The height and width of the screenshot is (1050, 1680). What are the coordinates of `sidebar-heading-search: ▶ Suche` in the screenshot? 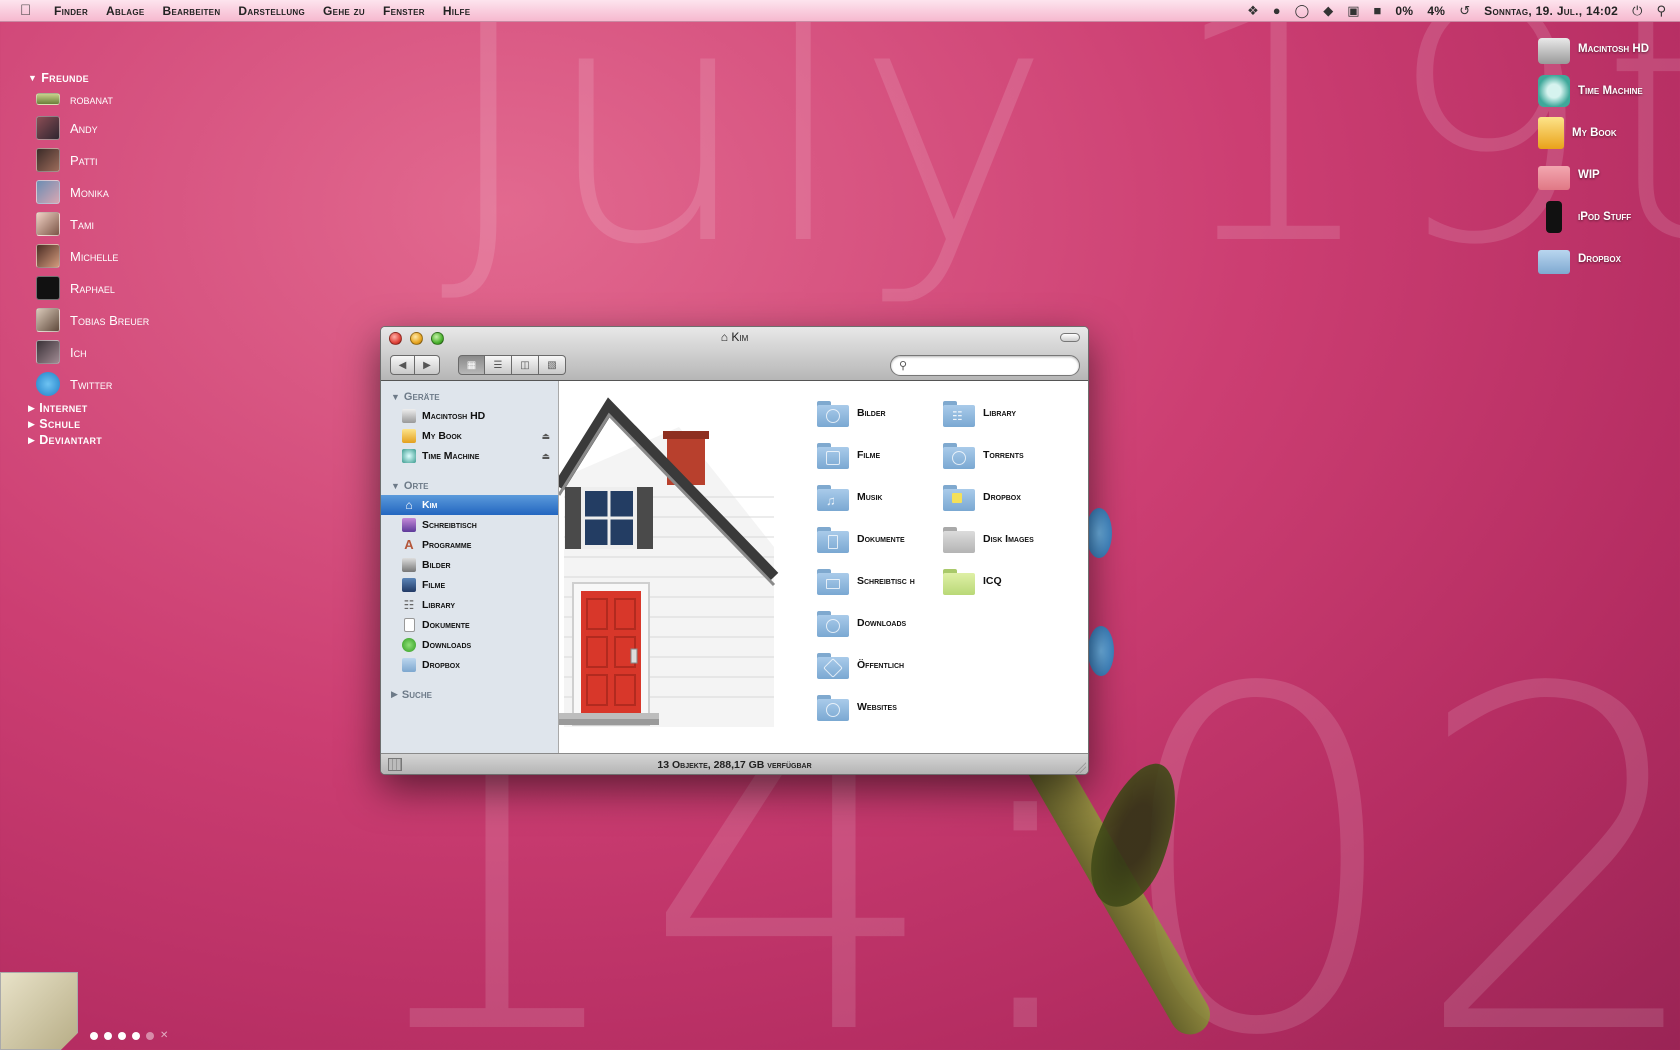 It's located at (469, 694).